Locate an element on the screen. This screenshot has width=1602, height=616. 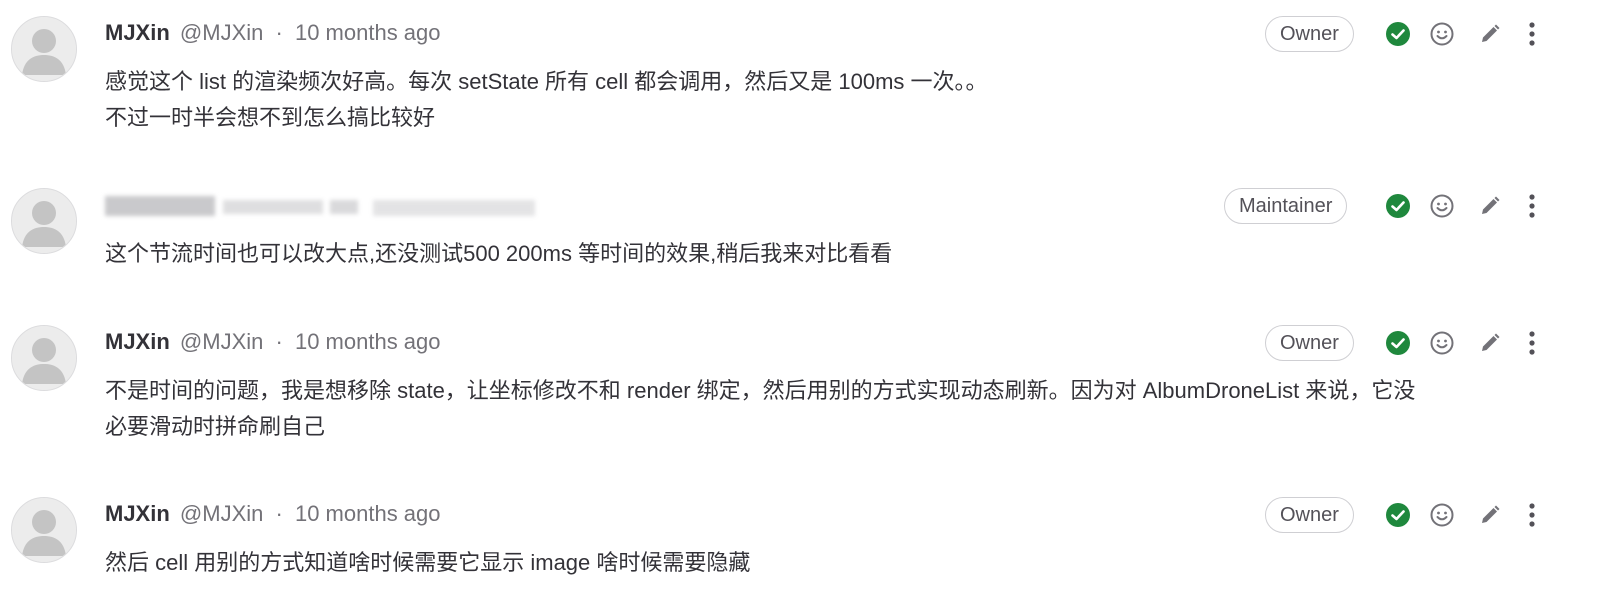
note-body-line: 必要滑动时拼命刷自己 is located at coordinates (215, 426).